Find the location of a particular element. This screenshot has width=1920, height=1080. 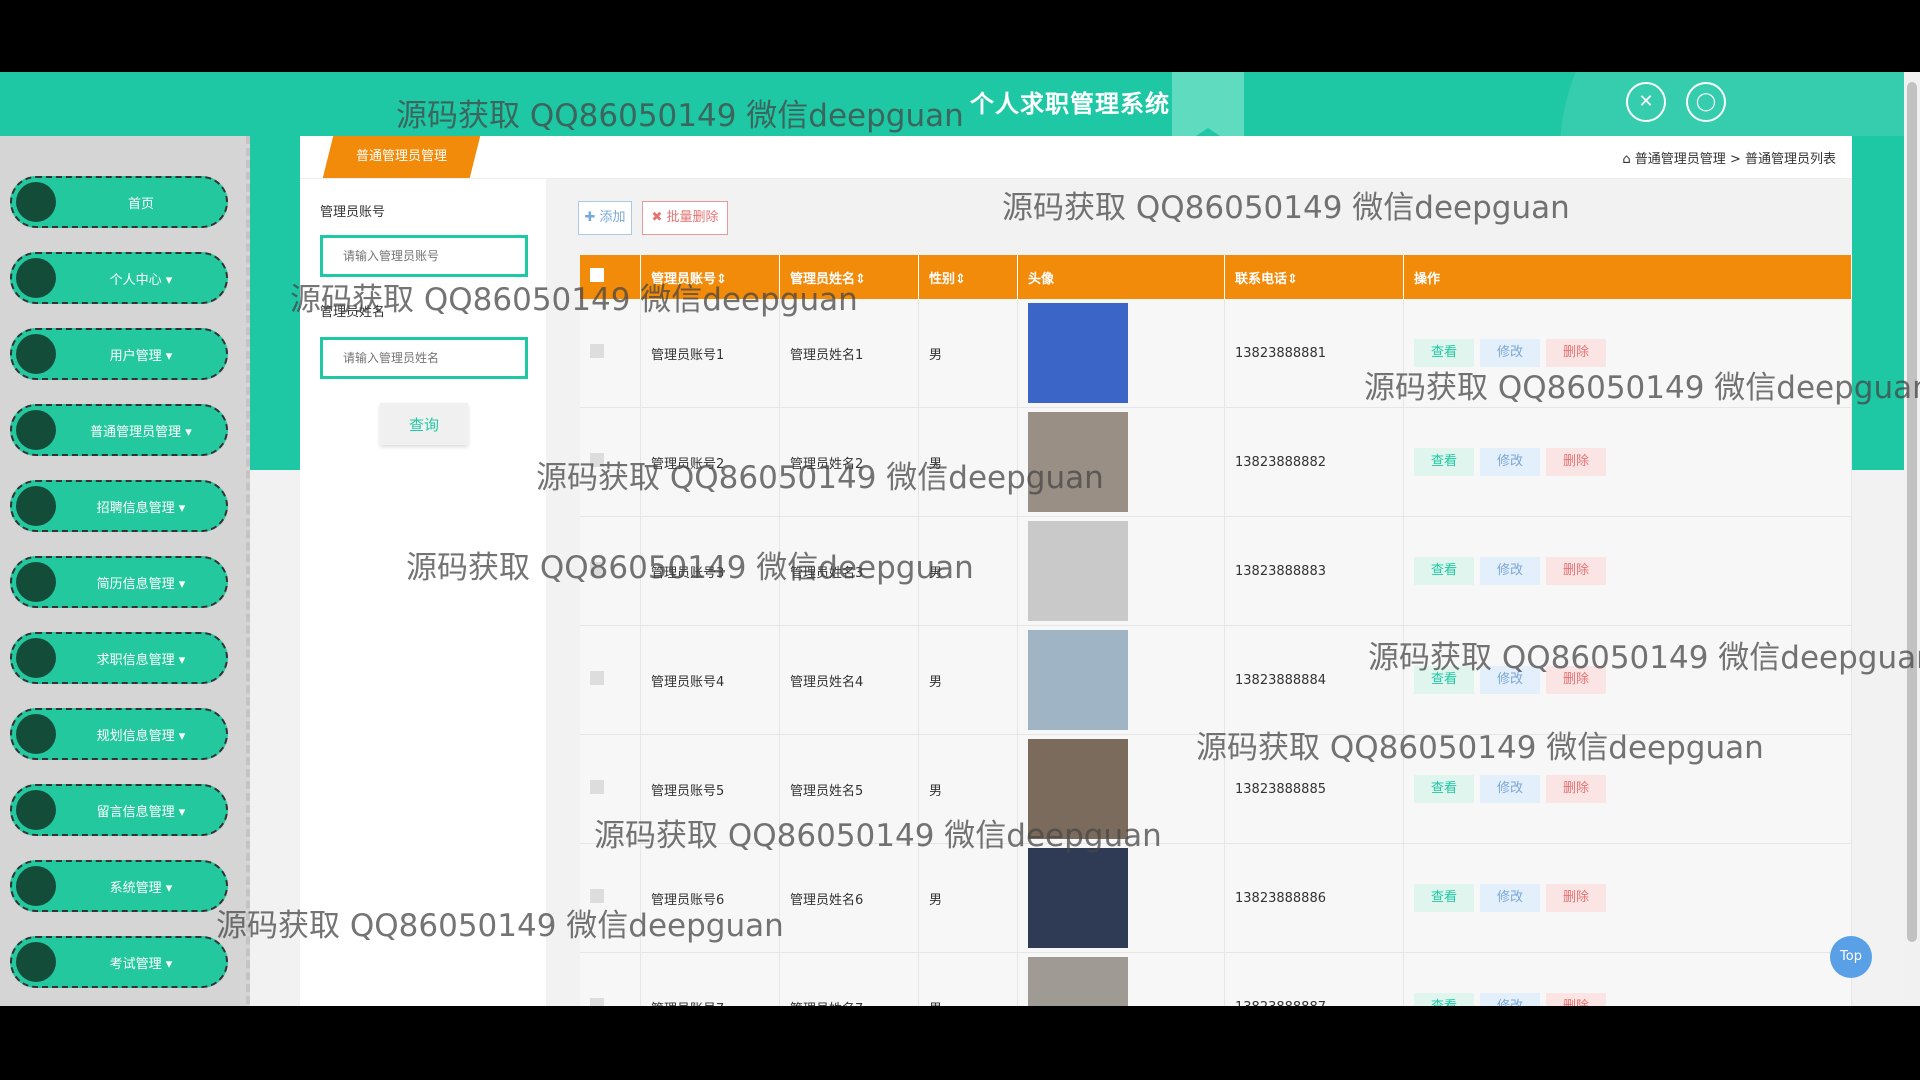

account-cell: 管理员账号2 is located at coordinates (710, 462).